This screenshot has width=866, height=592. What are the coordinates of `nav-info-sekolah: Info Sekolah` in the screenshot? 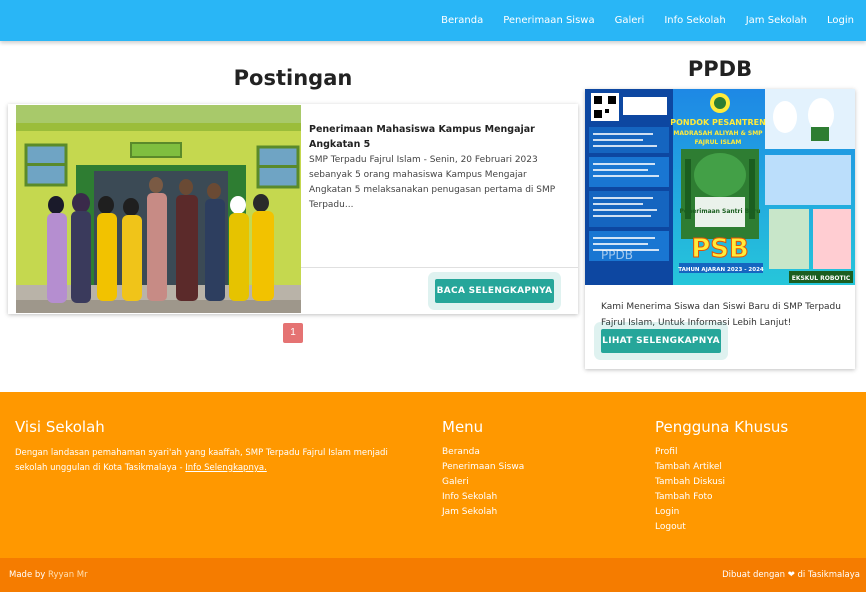 It's located at (694, 20).